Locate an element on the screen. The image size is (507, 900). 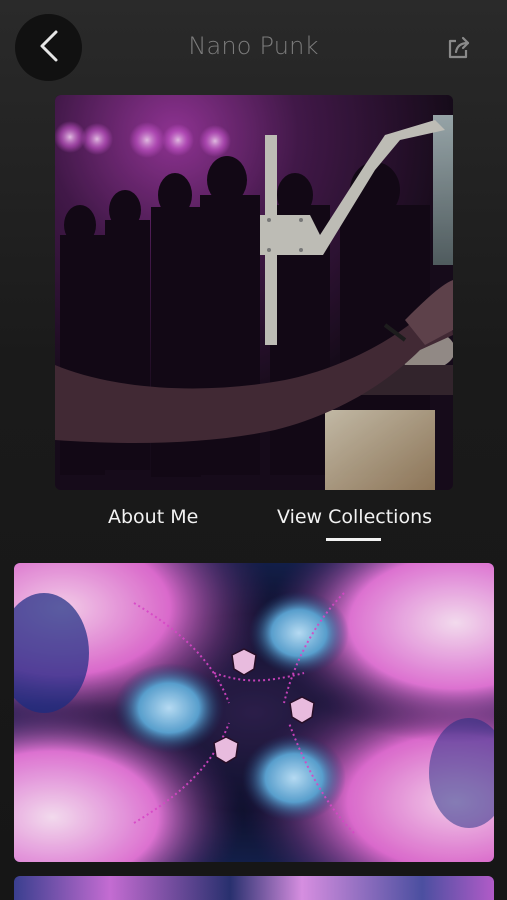
active-tab-indicator is located at coordinates (353, 539).